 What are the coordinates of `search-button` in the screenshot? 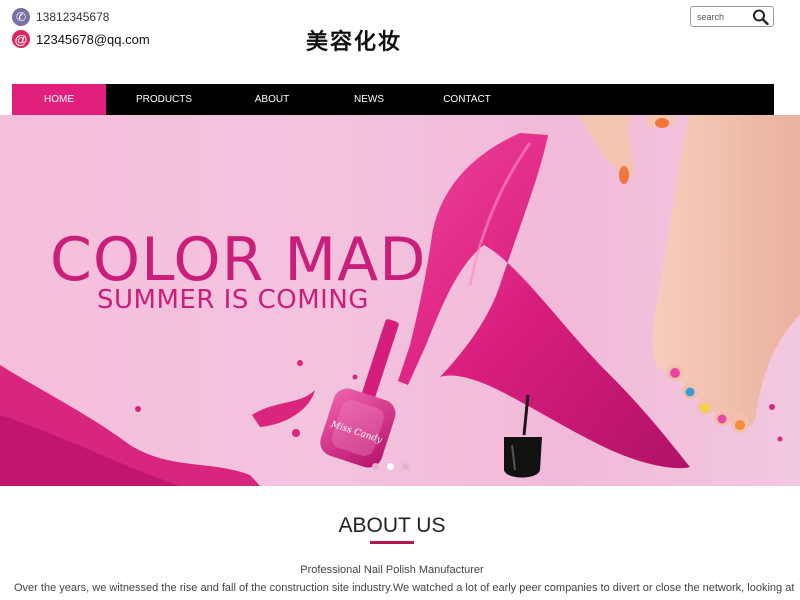 It's located at (760, 17).